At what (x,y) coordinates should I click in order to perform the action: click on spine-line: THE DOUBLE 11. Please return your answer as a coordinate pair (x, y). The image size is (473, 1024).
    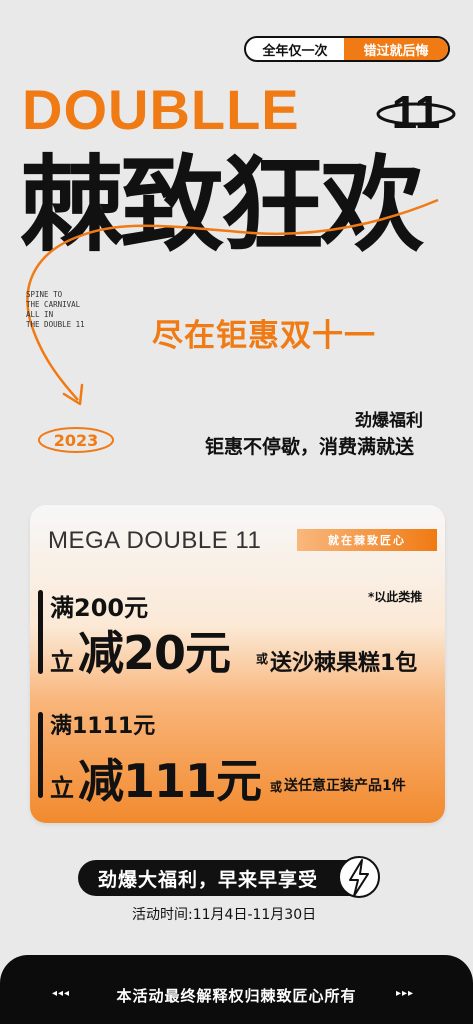
    Looking at the image, I should click on (55, 324).